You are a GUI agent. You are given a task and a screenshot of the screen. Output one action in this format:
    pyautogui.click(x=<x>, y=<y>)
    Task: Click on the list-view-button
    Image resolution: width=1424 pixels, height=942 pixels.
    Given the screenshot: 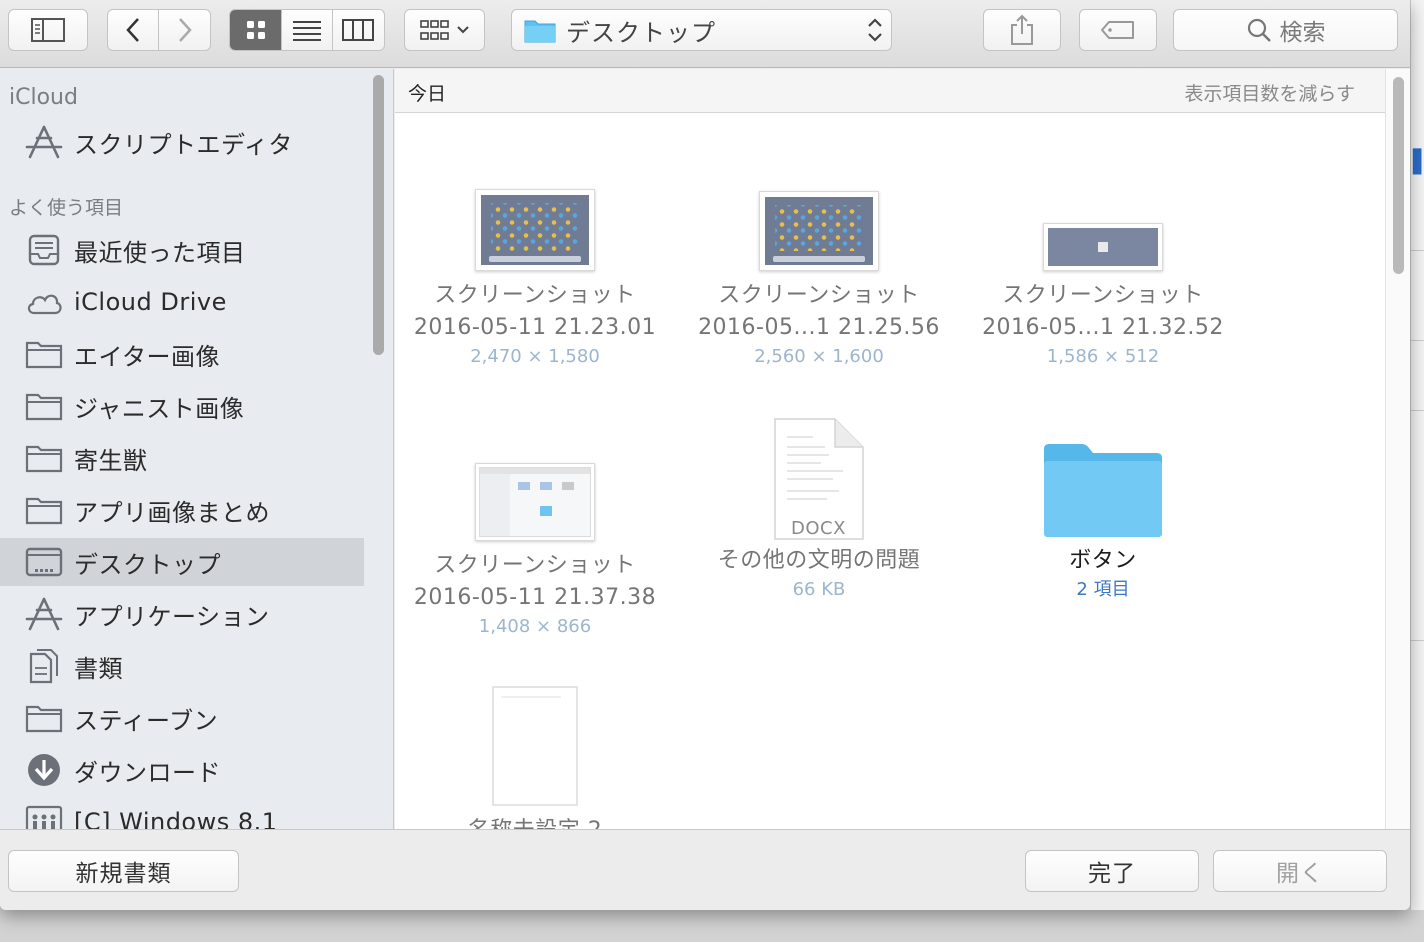 What is the action you would take?
    pyautogui.click(x=307, y=30)
    